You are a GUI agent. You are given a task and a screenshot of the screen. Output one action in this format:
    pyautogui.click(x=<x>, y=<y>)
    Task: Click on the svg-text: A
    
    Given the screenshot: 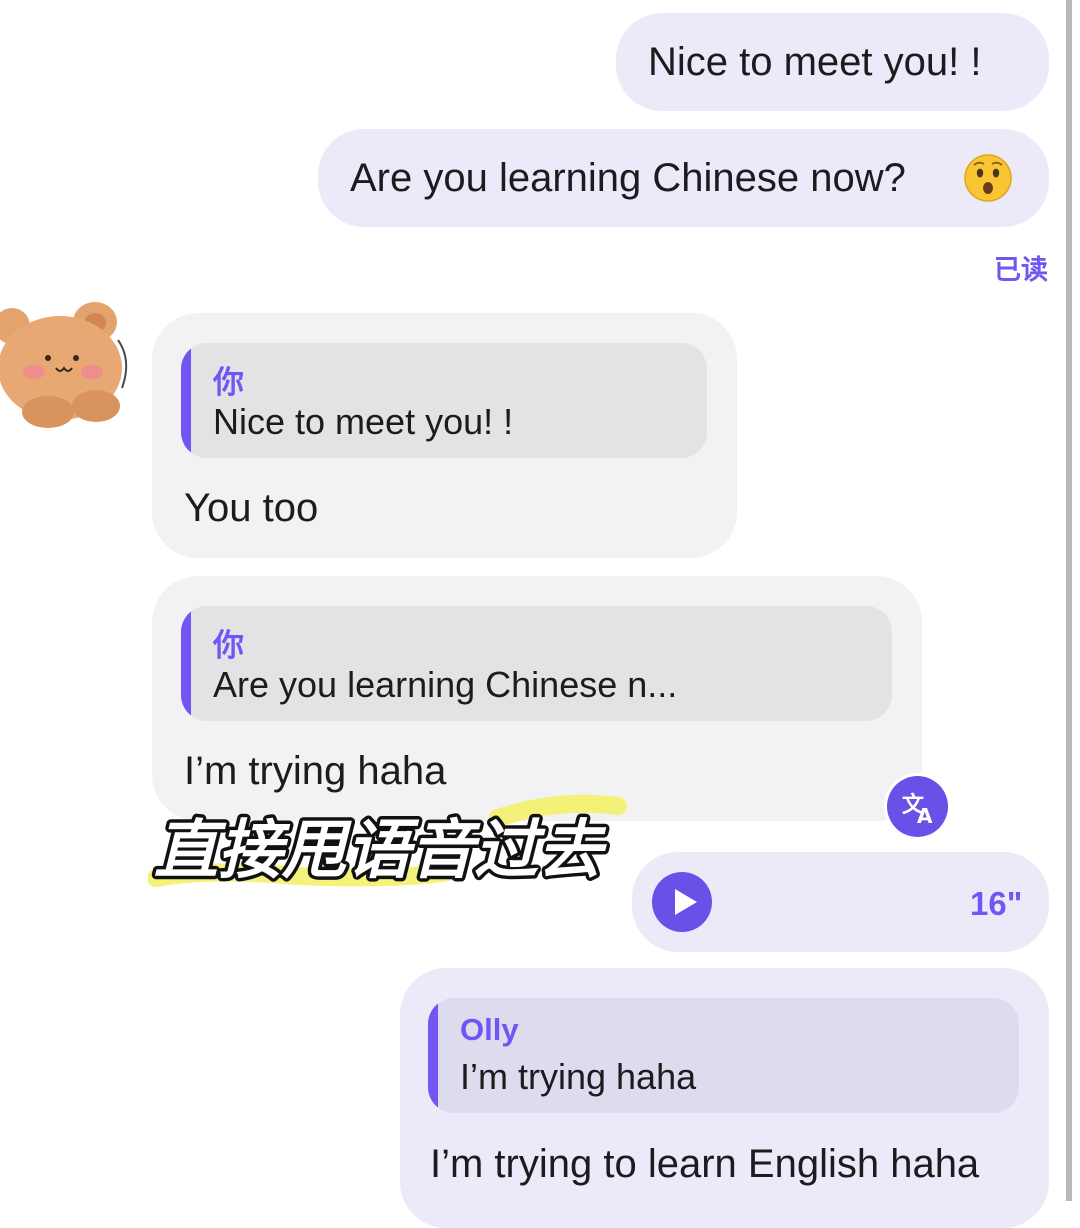 What is the action you would take?
    pyautogui.click(x=925, y=816)
    